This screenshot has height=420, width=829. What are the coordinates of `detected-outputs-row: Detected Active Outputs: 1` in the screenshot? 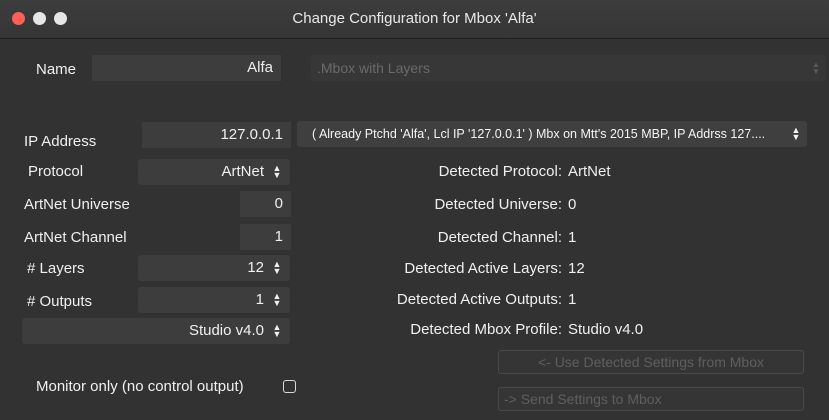 It's located at (436, 299).